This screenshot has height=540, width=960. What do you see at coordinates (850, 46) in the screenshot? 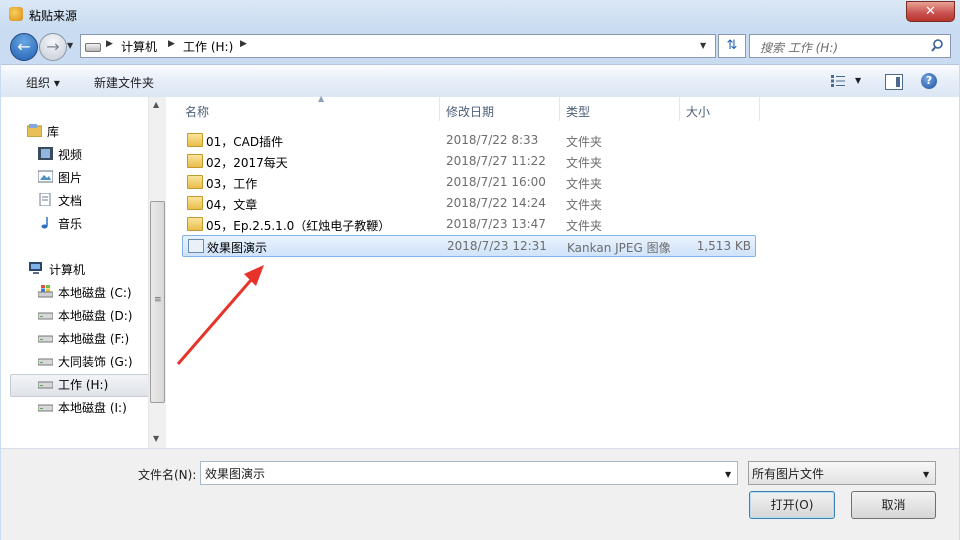
I see `search-input: 搜索 工作 (H:)` at bounding box center [850, 46].